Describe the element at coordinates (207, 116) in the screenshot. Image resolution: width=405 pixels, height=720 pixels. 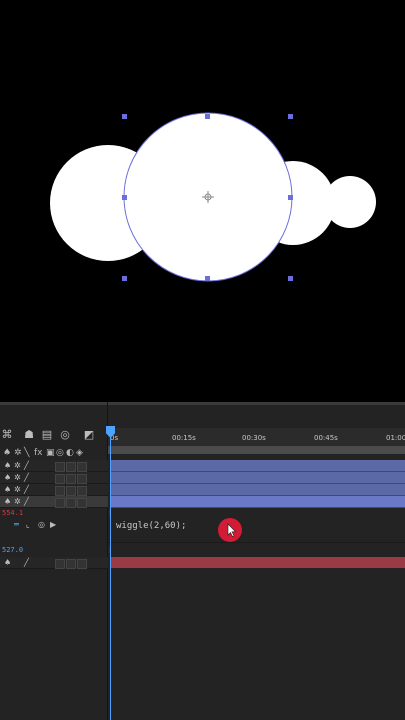
I see `handle-top-center` at that location.